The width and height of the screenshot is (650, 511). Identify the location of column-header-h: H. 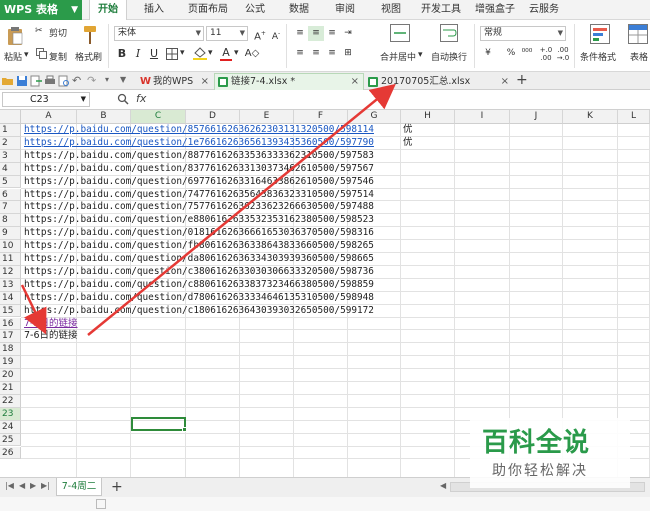
(428, 117).